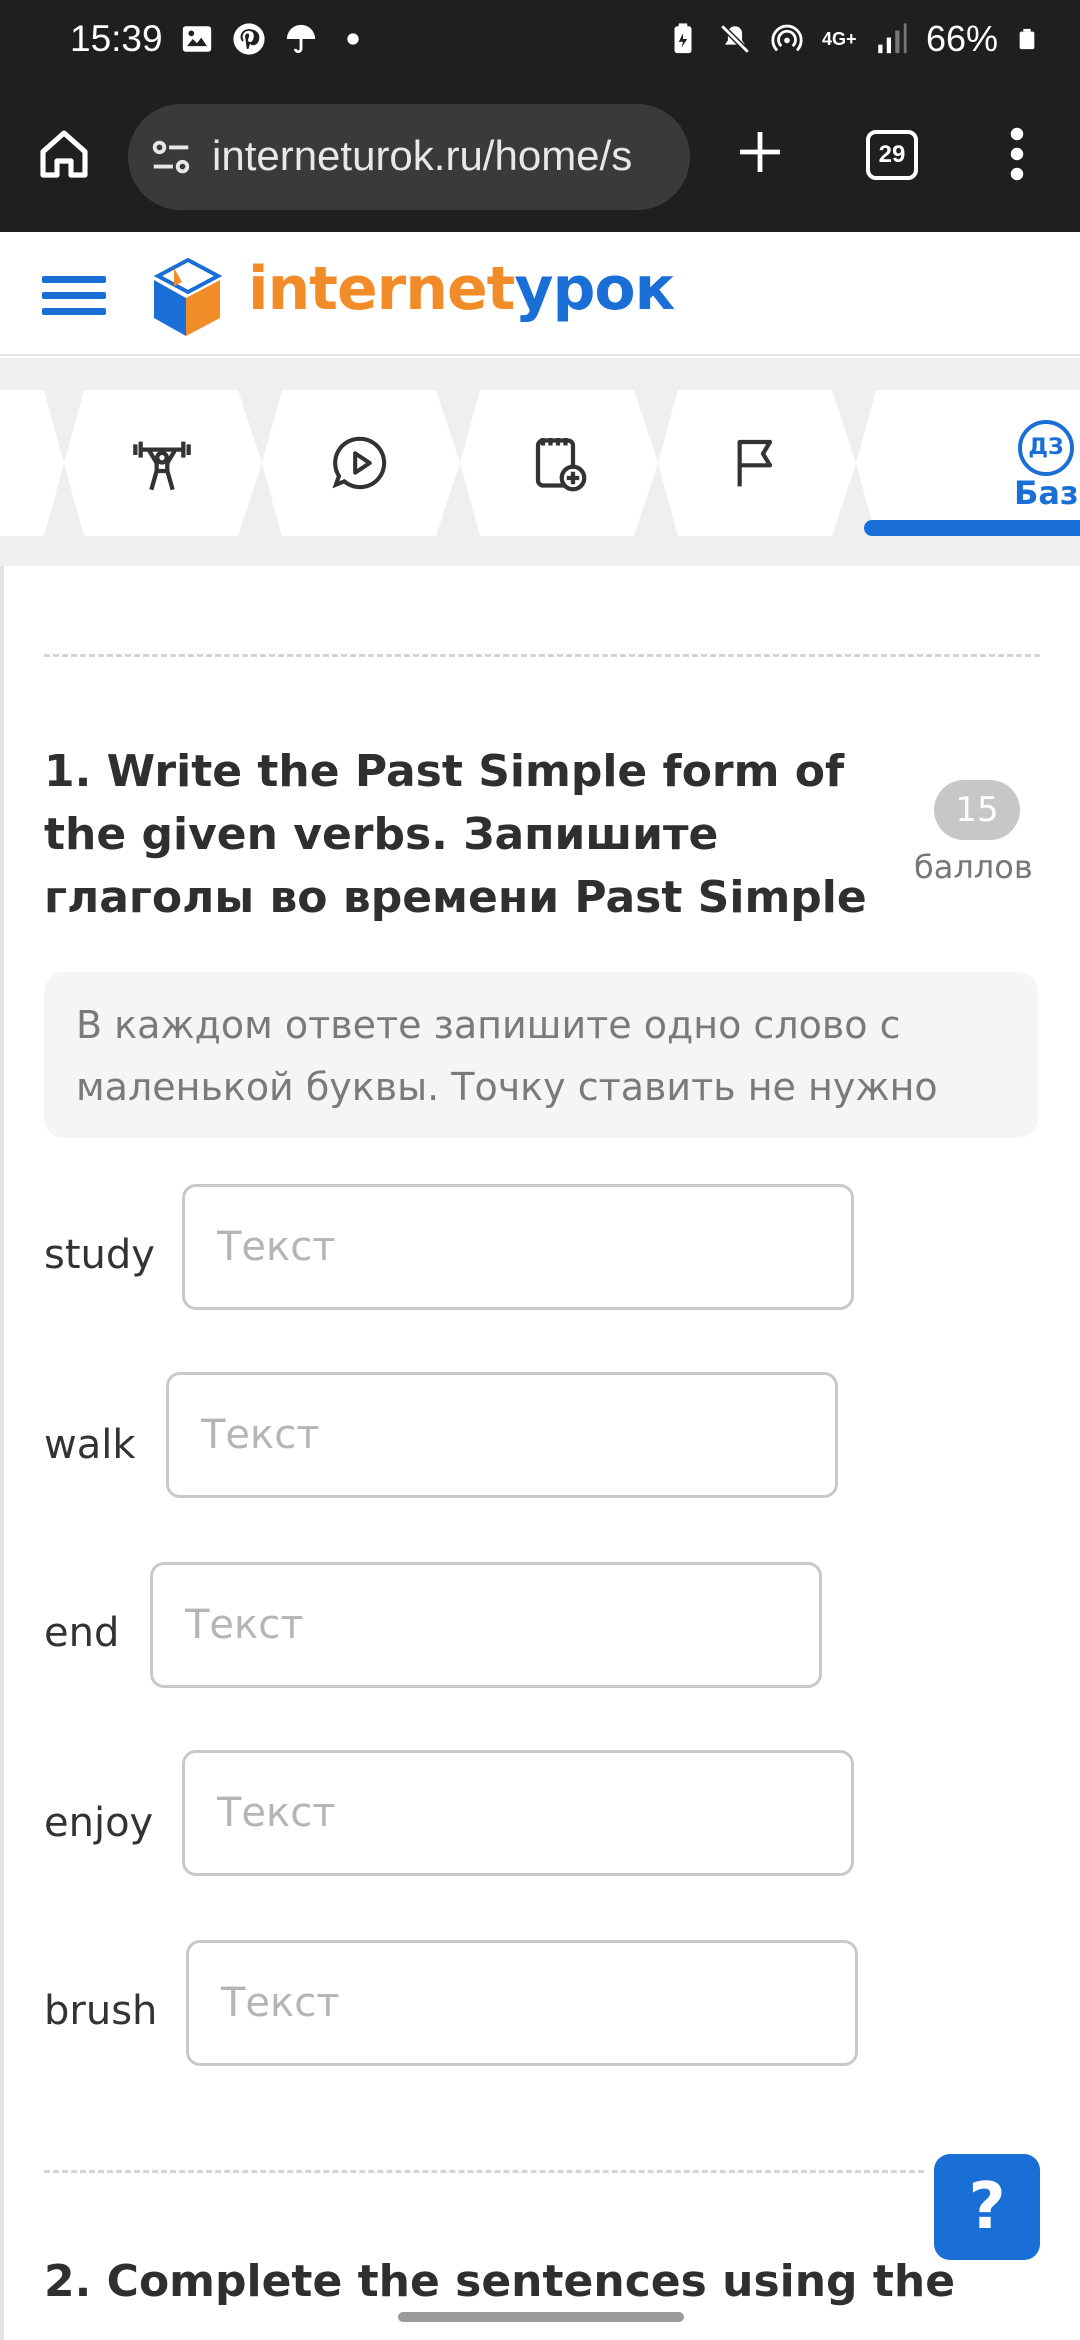 The width and height of the screenshot is (1080, 2340). Describe the element at coordinates (1046, 448) in the screenshot. I see `homework-icon: ДЗ` at that location.